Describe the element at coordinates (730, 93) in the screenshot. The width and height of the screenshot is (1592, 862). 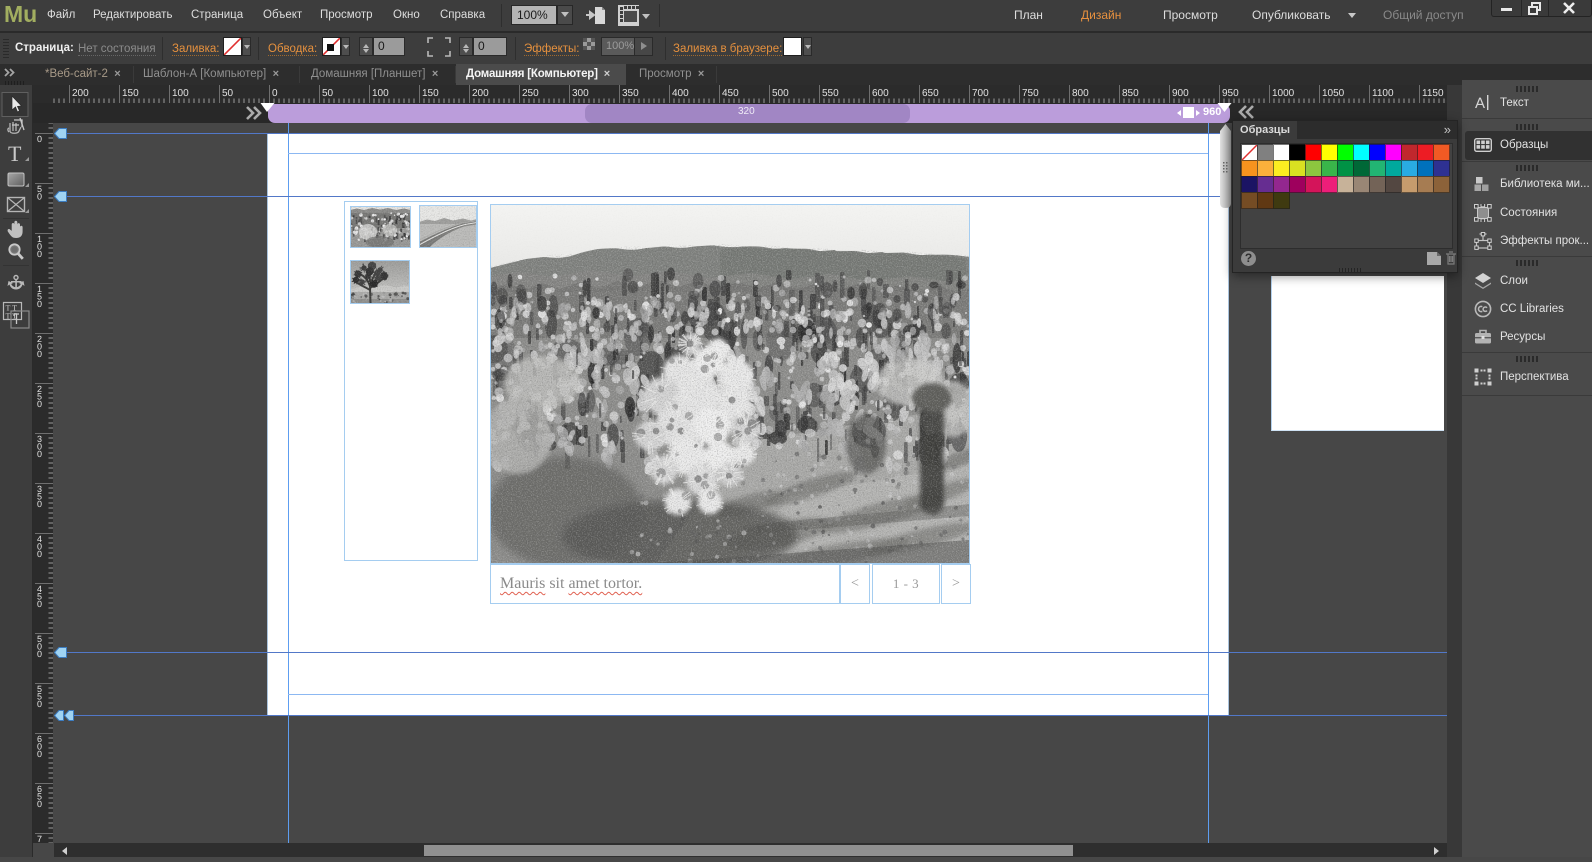
I see `svg-text: 450` at that location.